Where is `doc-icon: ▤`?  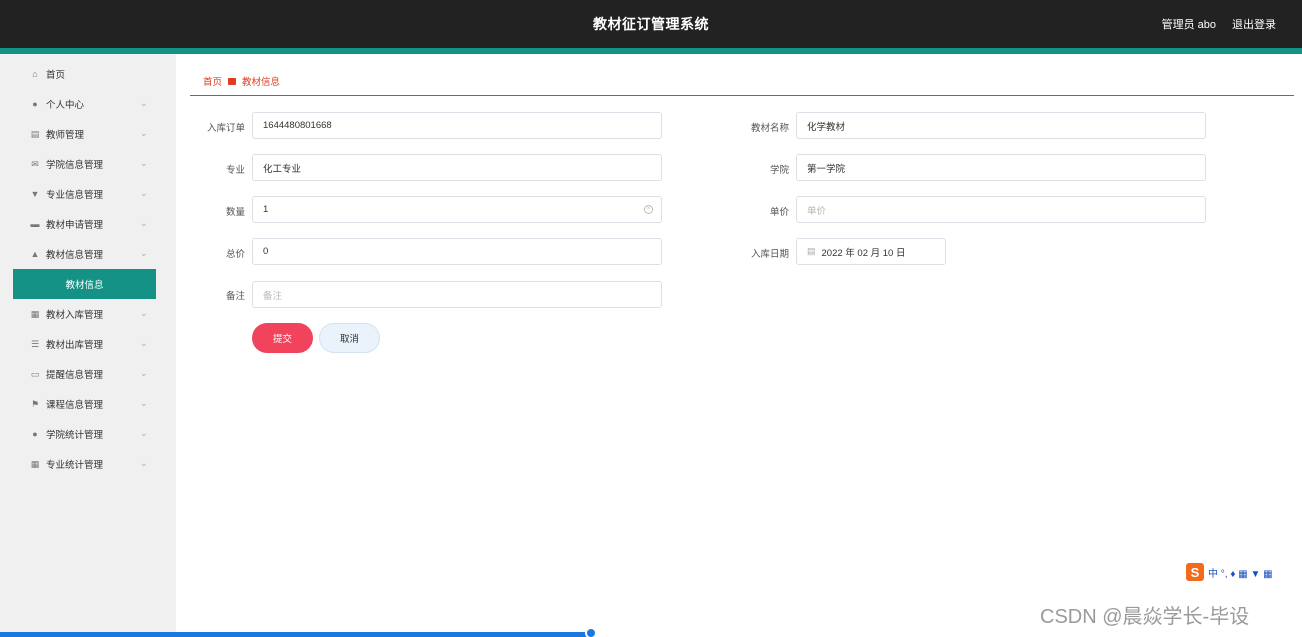
doc-icon: ▤ is located at coordinates (35, 134).